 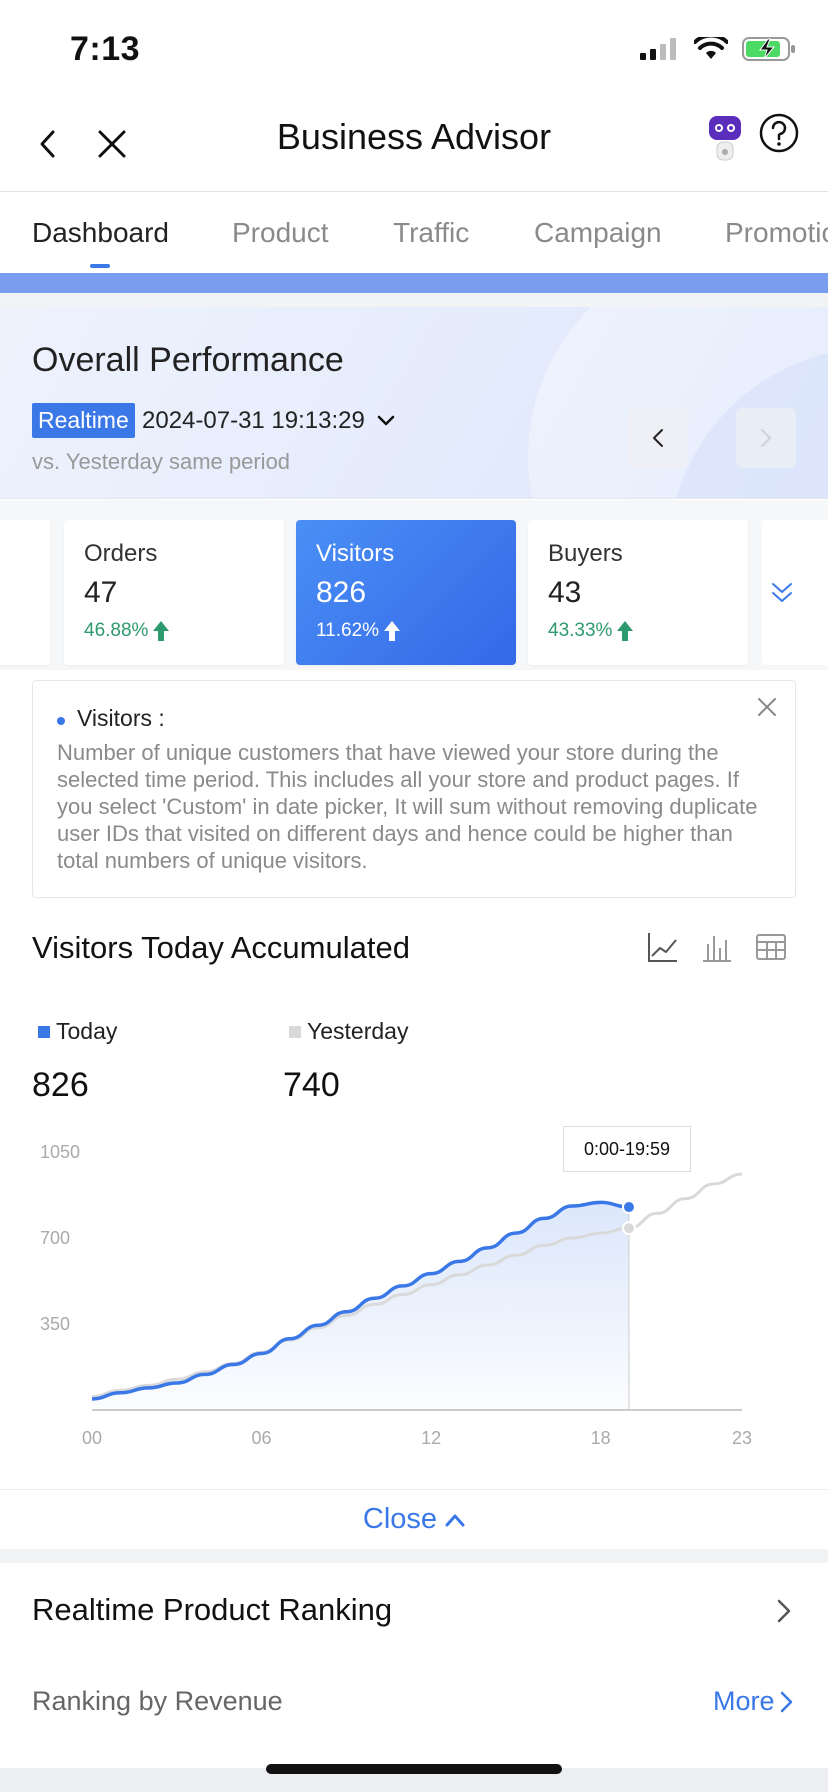 I want to click on metric-label: Buyers, so click(x=585, y=553).